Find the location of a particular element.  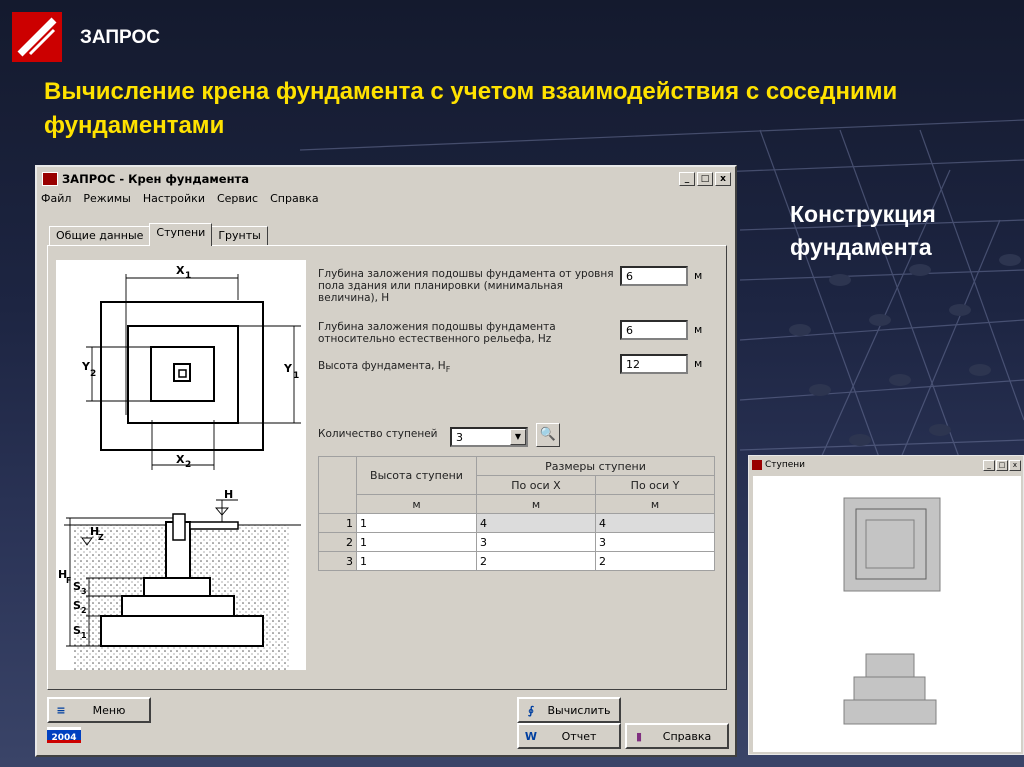

menu-icon: ≡ is located at coordinates (61, 710).